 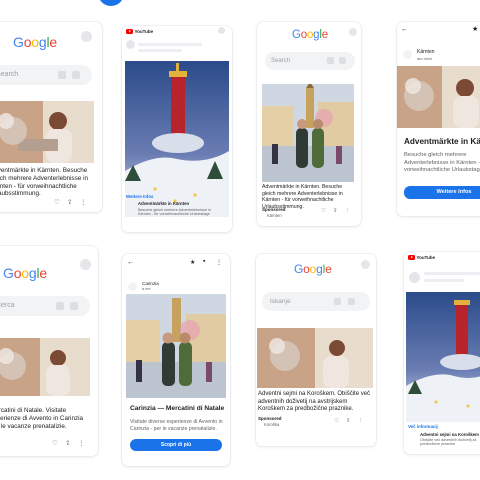 I want to click on ad-title: Adventmärkte in Kärnten, so click(x=164, y=203).